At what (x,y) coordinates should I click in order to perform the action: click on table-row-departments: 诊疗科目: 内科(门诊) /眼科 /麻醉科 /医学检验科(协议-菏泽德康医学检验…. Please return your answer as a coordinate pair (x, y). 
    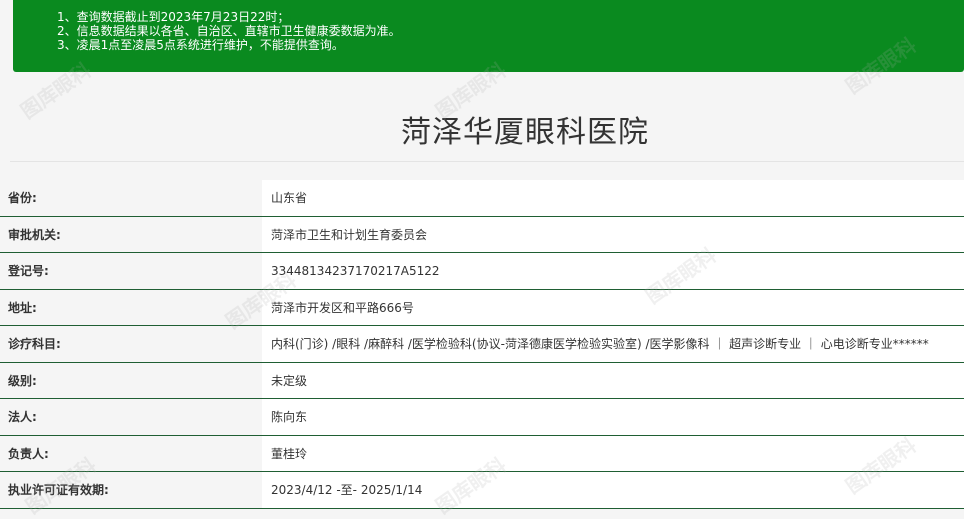
    Looking at the image, I should click on (482, 344).